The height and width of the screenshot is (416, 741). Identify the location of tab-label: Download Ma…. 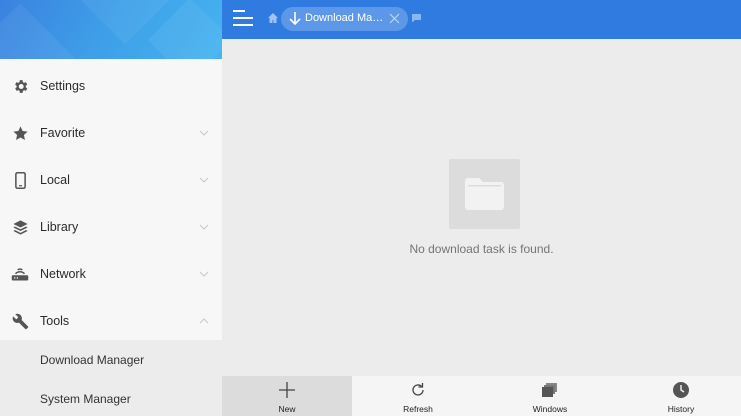
(344, 18).